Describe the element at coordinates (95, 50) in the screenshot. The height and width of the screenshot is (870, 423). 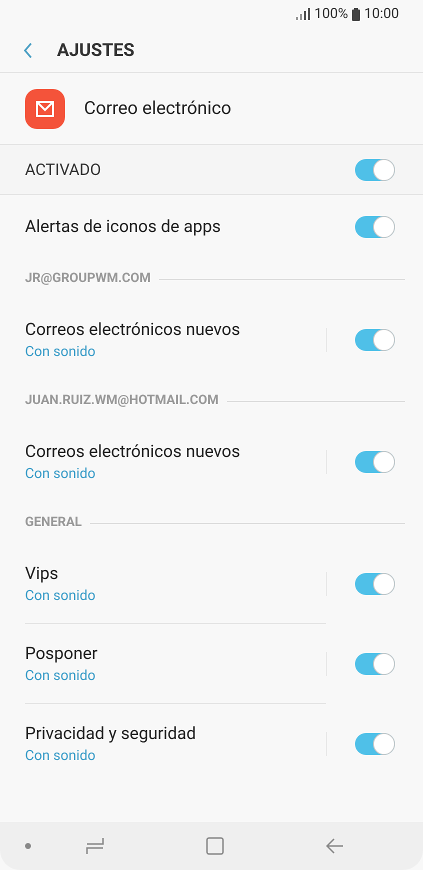
I see `page-title: AJUSTES` at that location.